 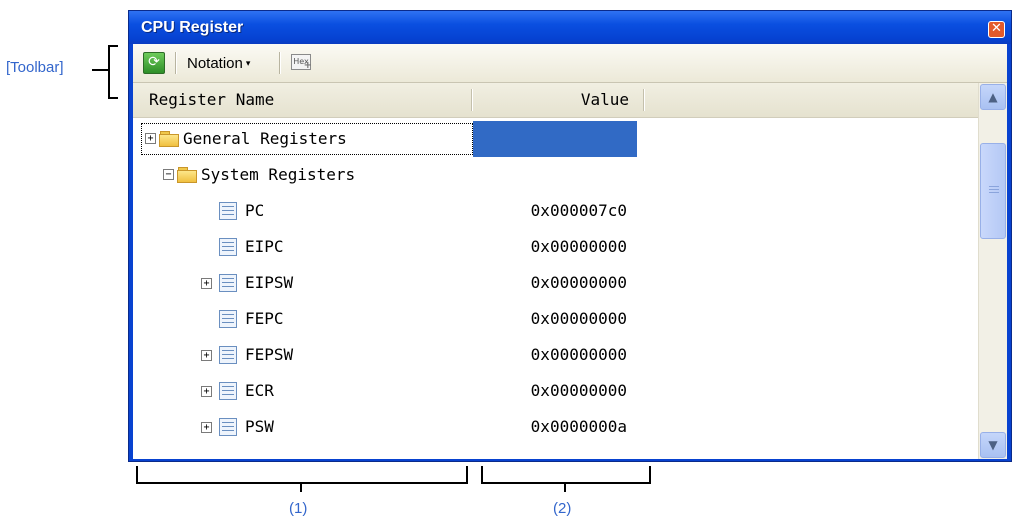 What do you see at coordinates (566, 475) in the screenshot?
I see `area2-annotation-bracket` at bounding box center [566, 475].